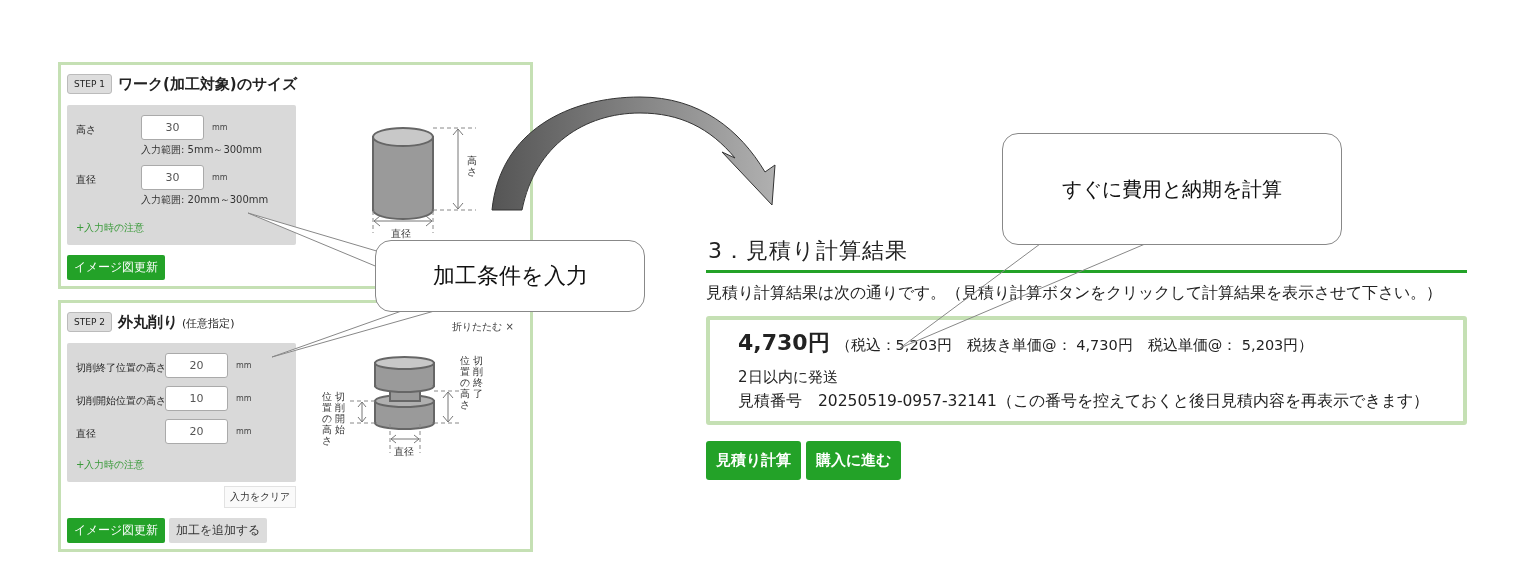 This screenshot has width=1516, height=582. I want to click on step-title: 外丸削り, so click(147, 322).